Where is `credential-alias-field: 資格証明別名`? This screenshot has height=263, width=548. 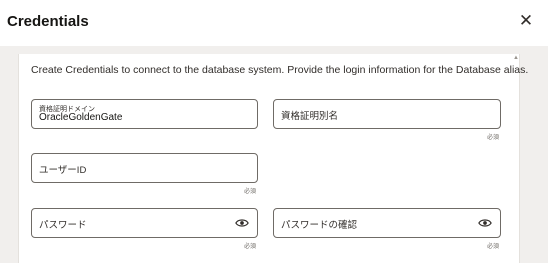
credential-alias-field: 資格証明別名 is located at coordinates (387, 114).